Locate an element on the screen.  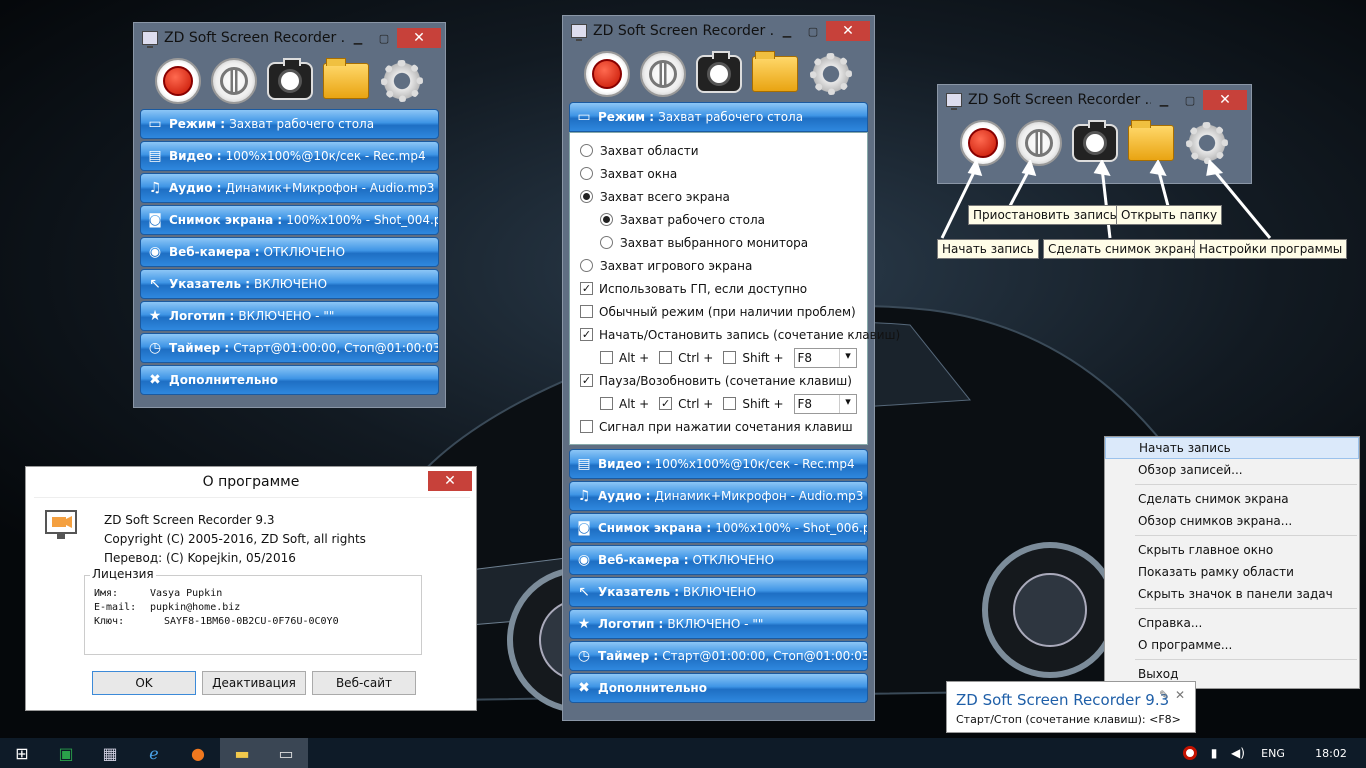
radio-option: Захват области is located at coordinates (718, 150).